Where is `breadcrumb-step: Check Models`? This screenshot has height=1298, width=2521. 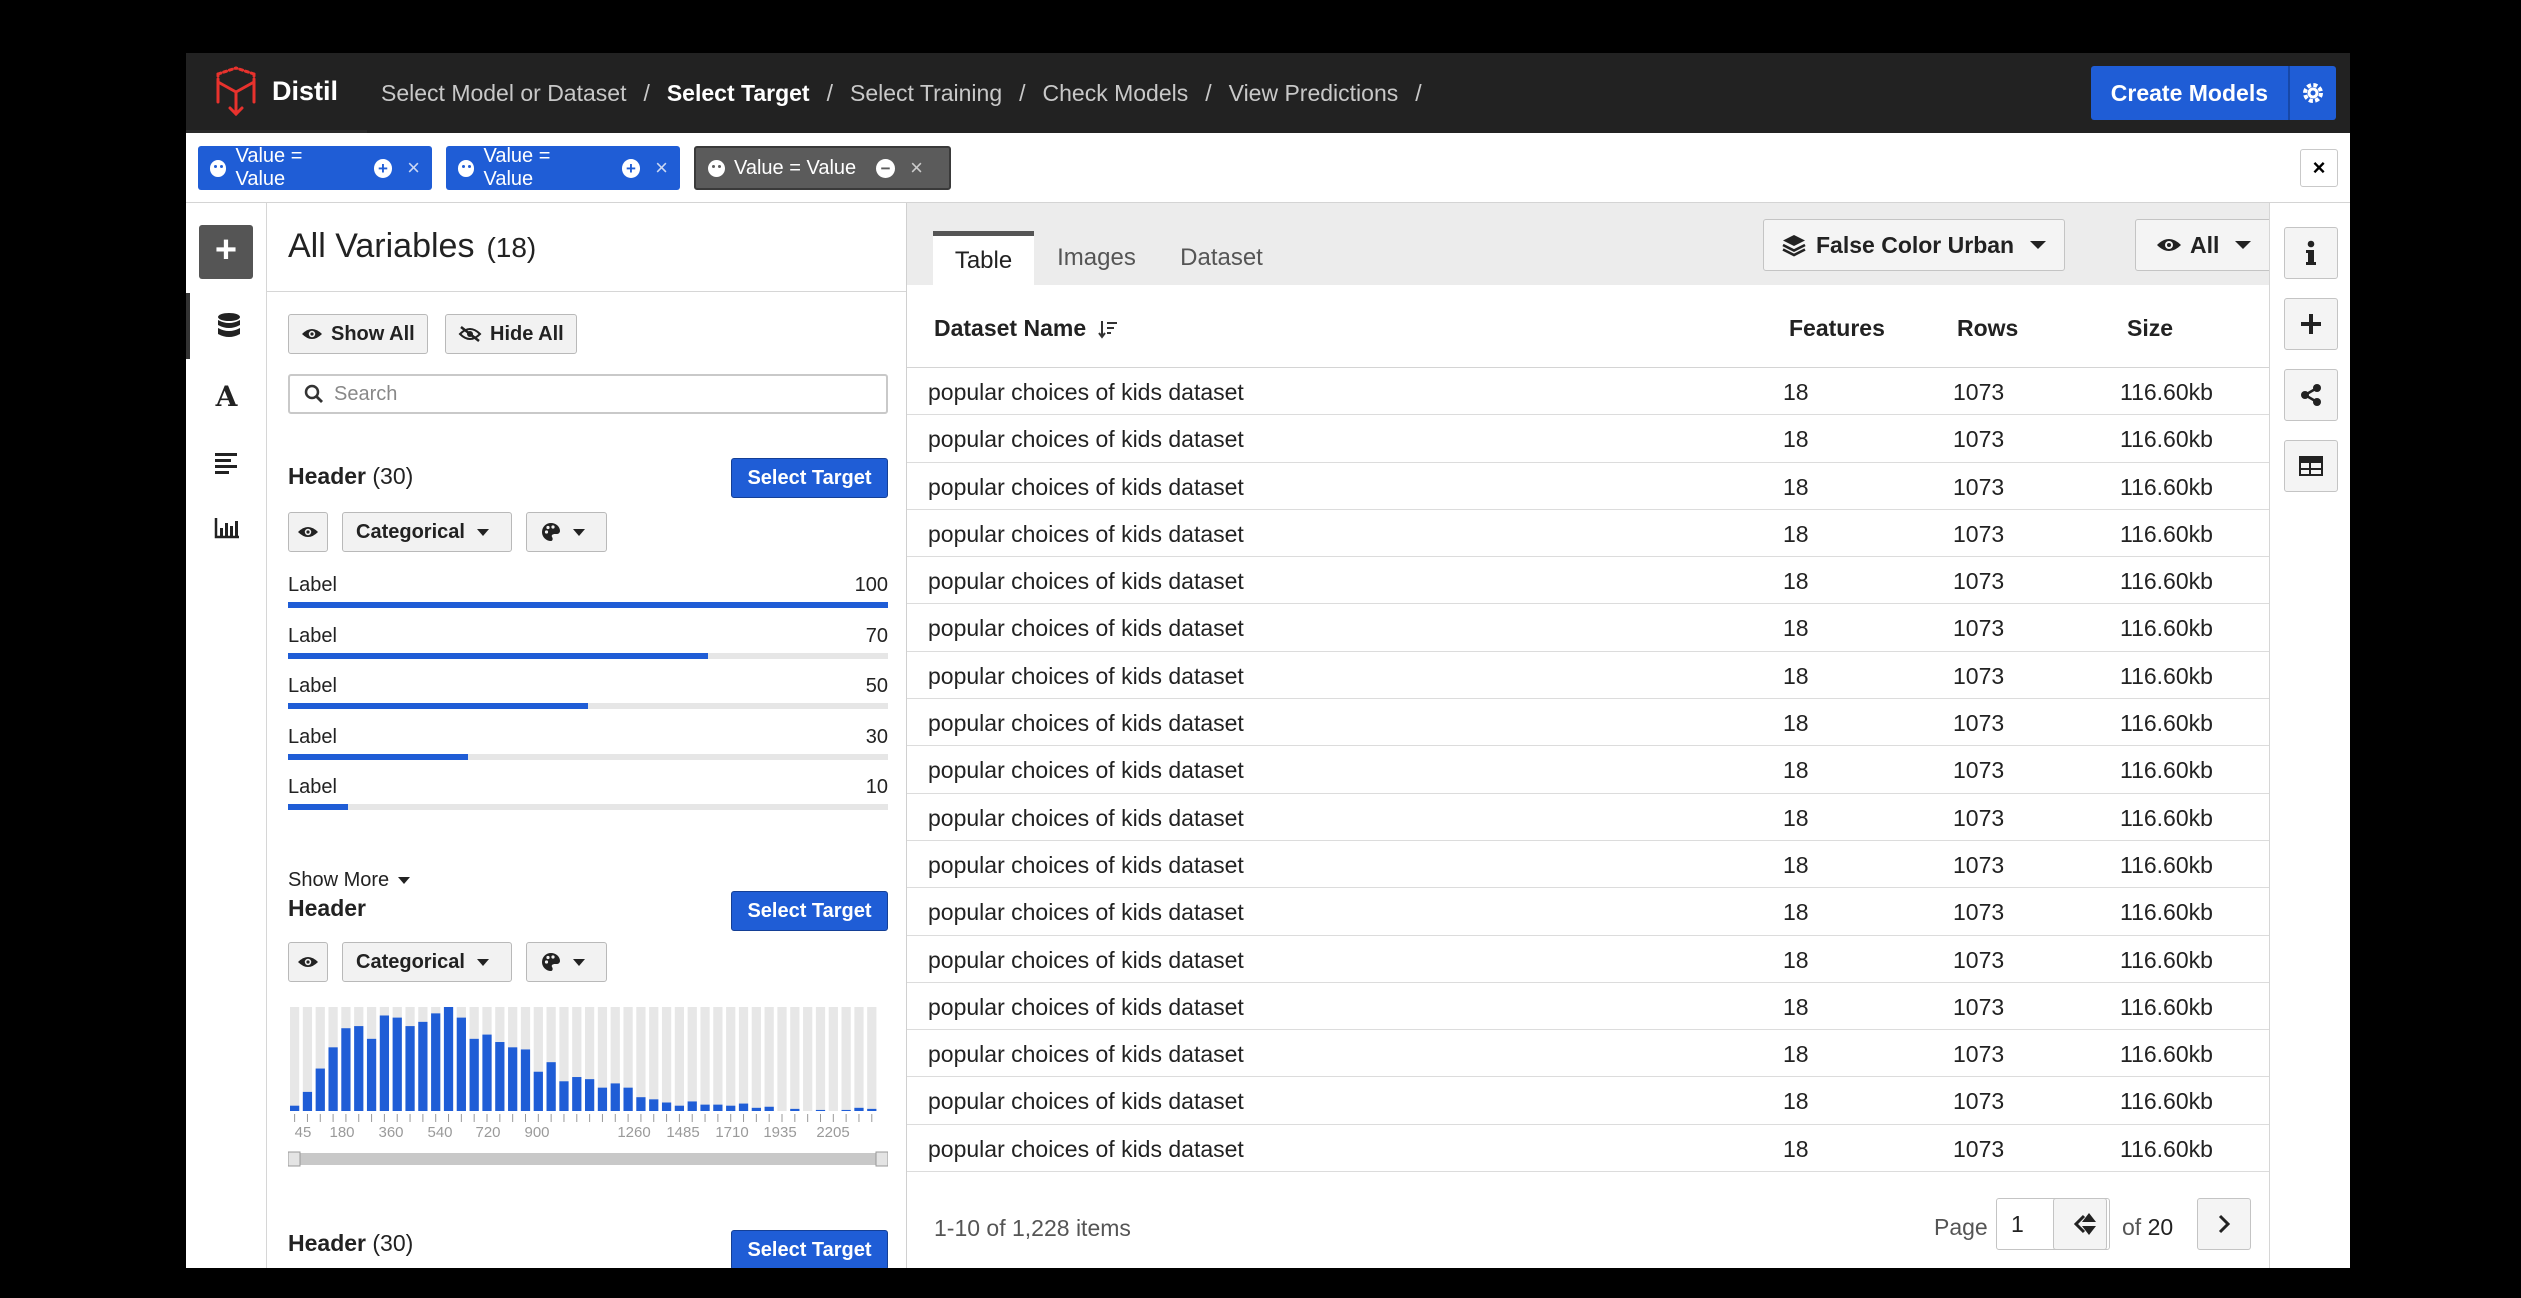
breadcrumb-step: Check Models is located at coordinates (1116, 93).